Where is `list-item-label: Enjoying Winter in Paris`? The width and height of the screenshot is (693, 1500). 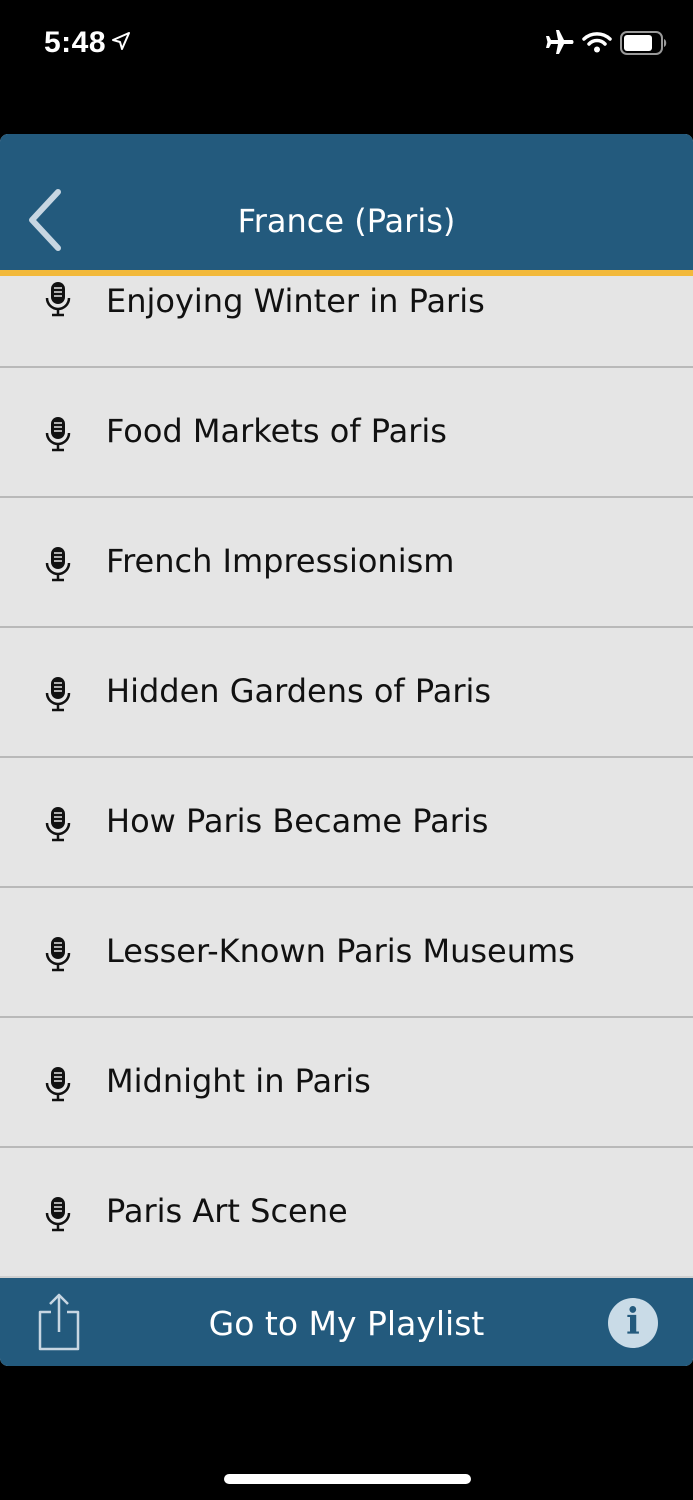 list-item-label: Enjoying Winter in Paris is located at coordinates (295, 301).